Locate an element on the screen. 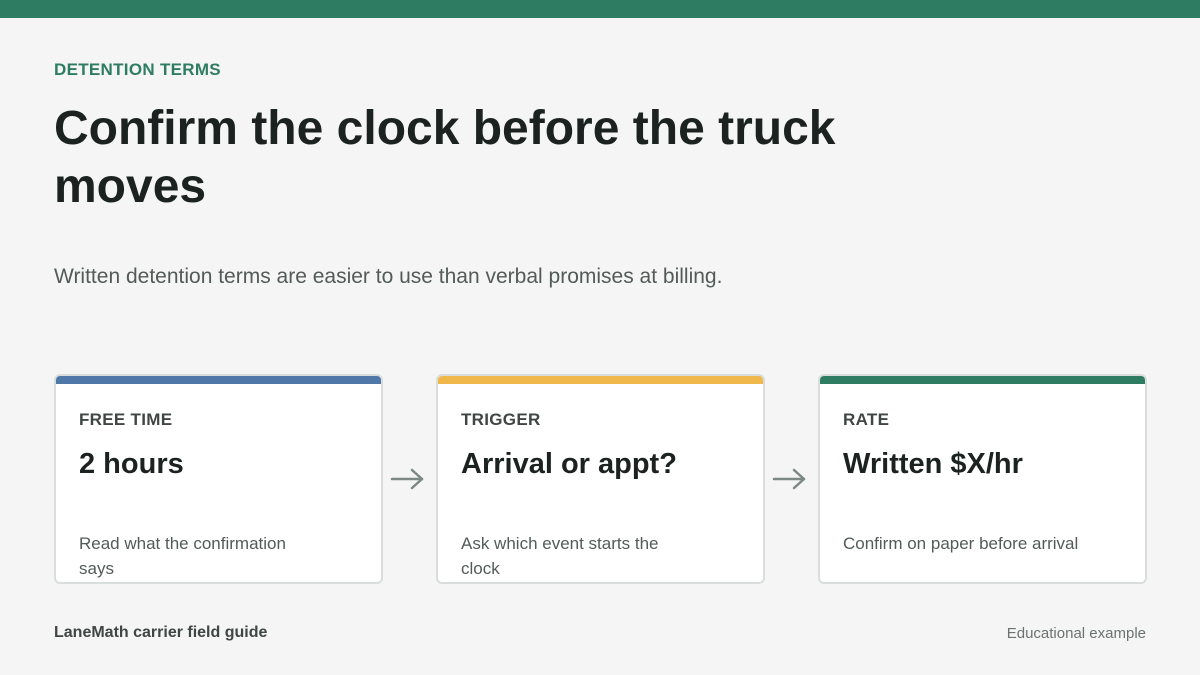 The width and height of the screenshot is (1200, 675). card-note: Confirm on paper before arrival is located at coordinates (961, 543).